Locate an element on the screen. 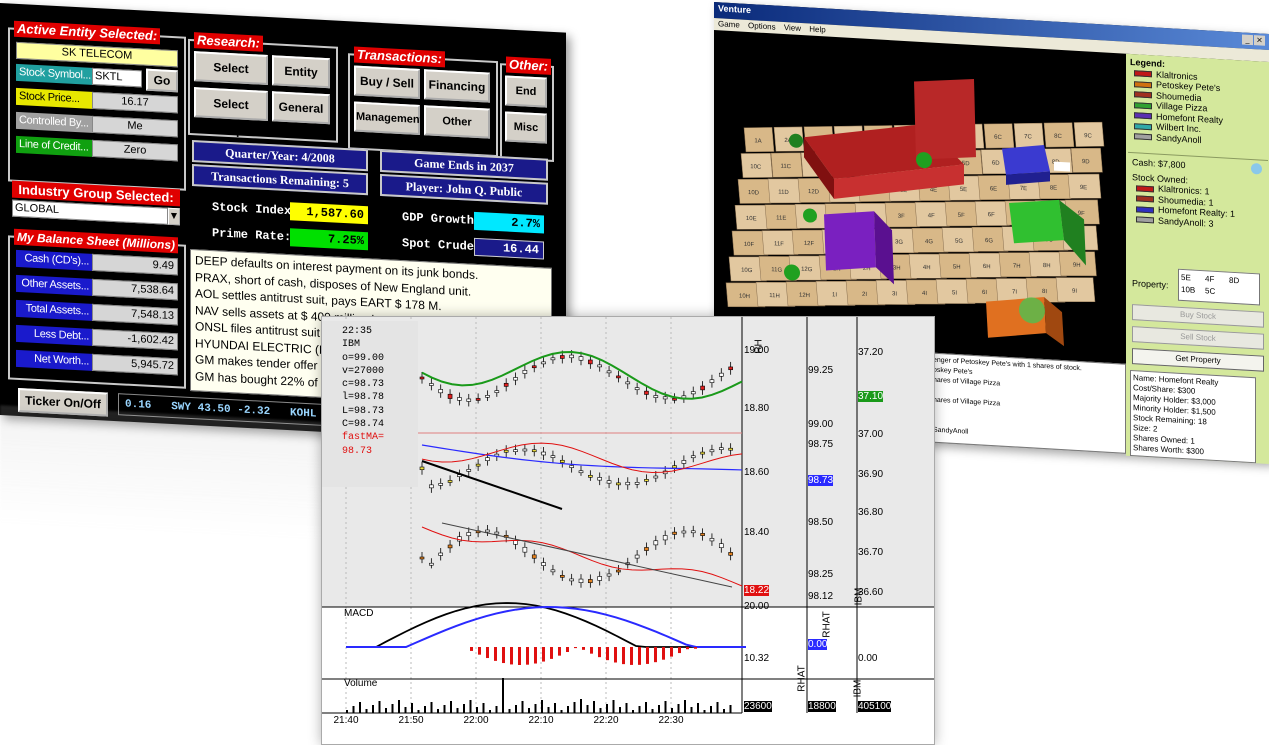 This screenshot has height=745, width=1269. rh-tick: 99.00 is located at coordinates (821, 424).